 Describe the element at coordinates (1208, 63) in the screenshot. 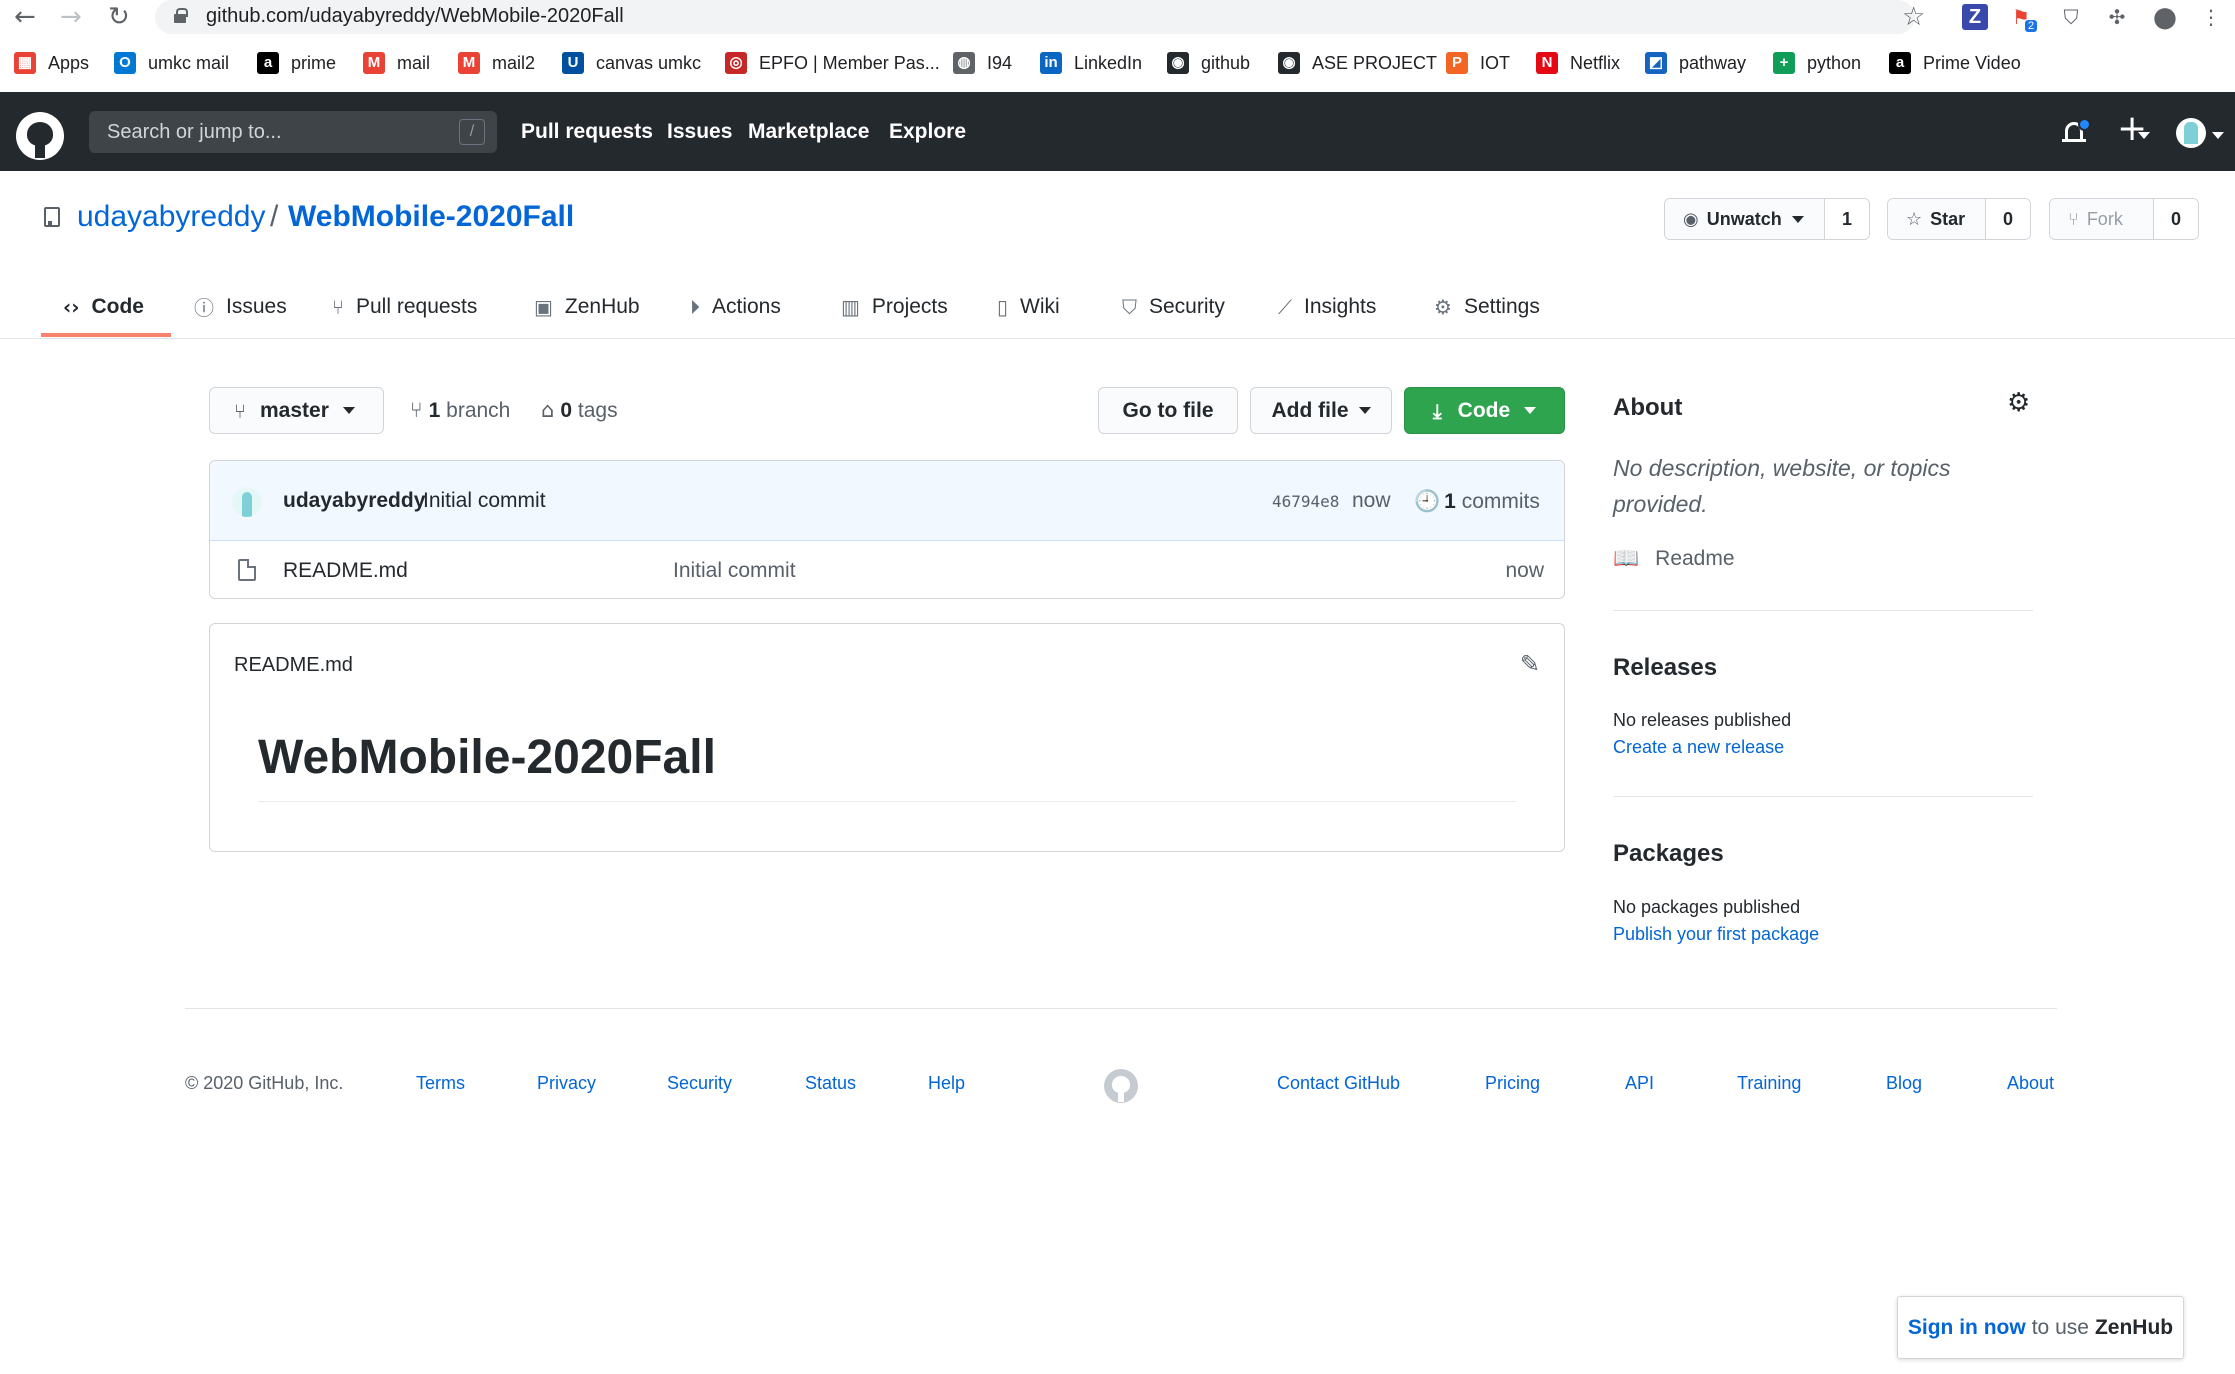

I see `bookmark-github: ◉ github` at that location.